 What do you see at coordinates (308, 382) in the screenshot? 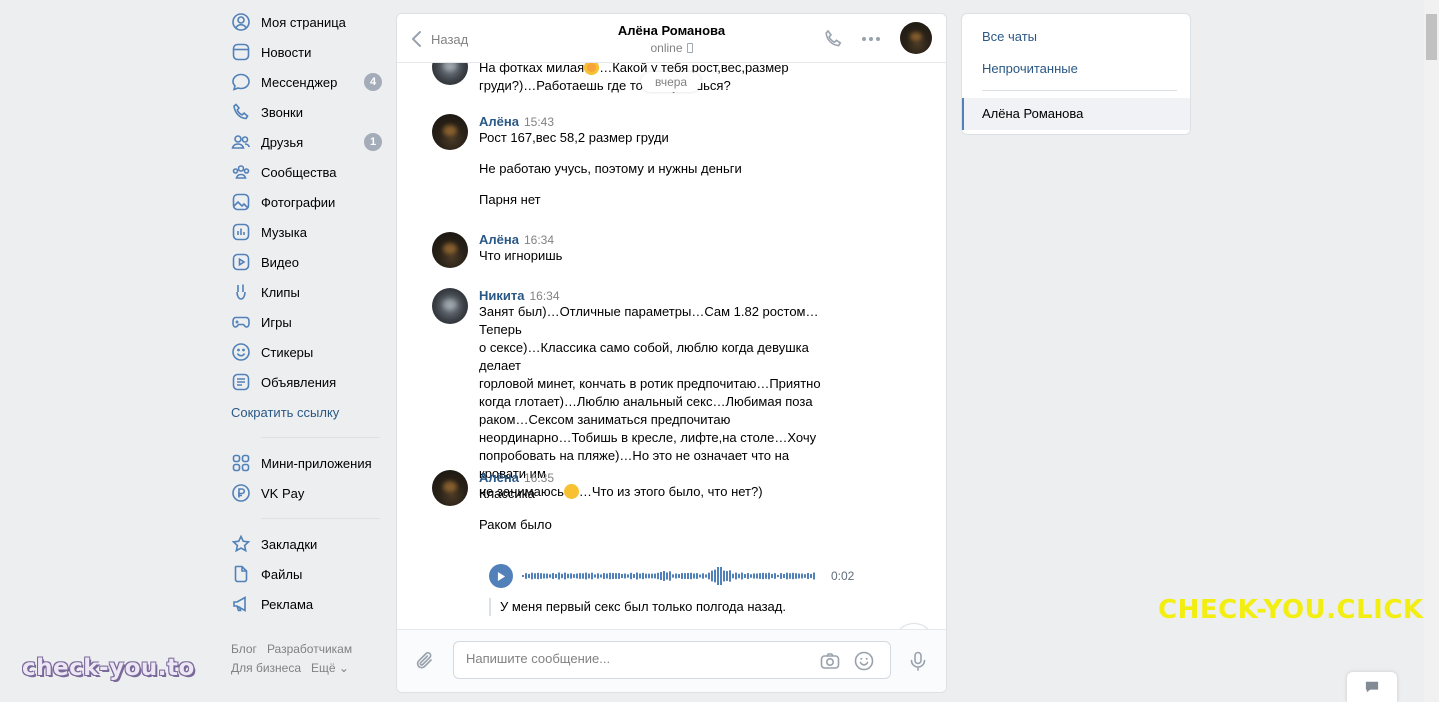
I see `nav-item-classifieds: Объявления` at bounding box center [308, 382].